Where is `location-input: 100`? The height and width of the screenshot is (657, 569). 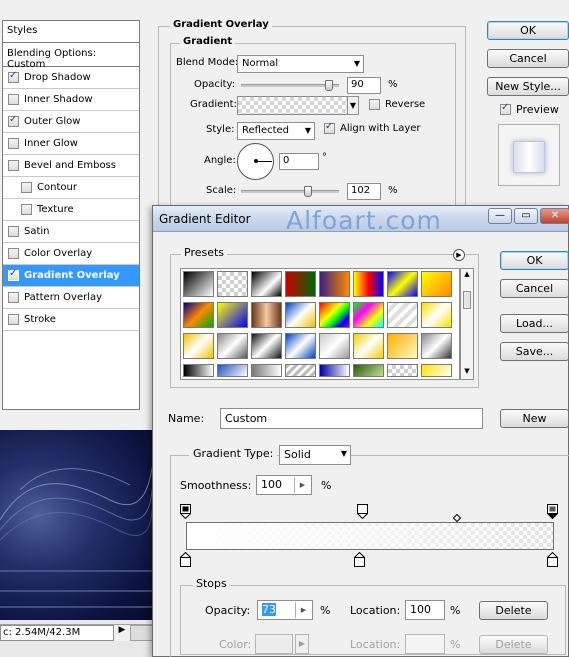
location-input: 100 is located at coordinates (425, 610).